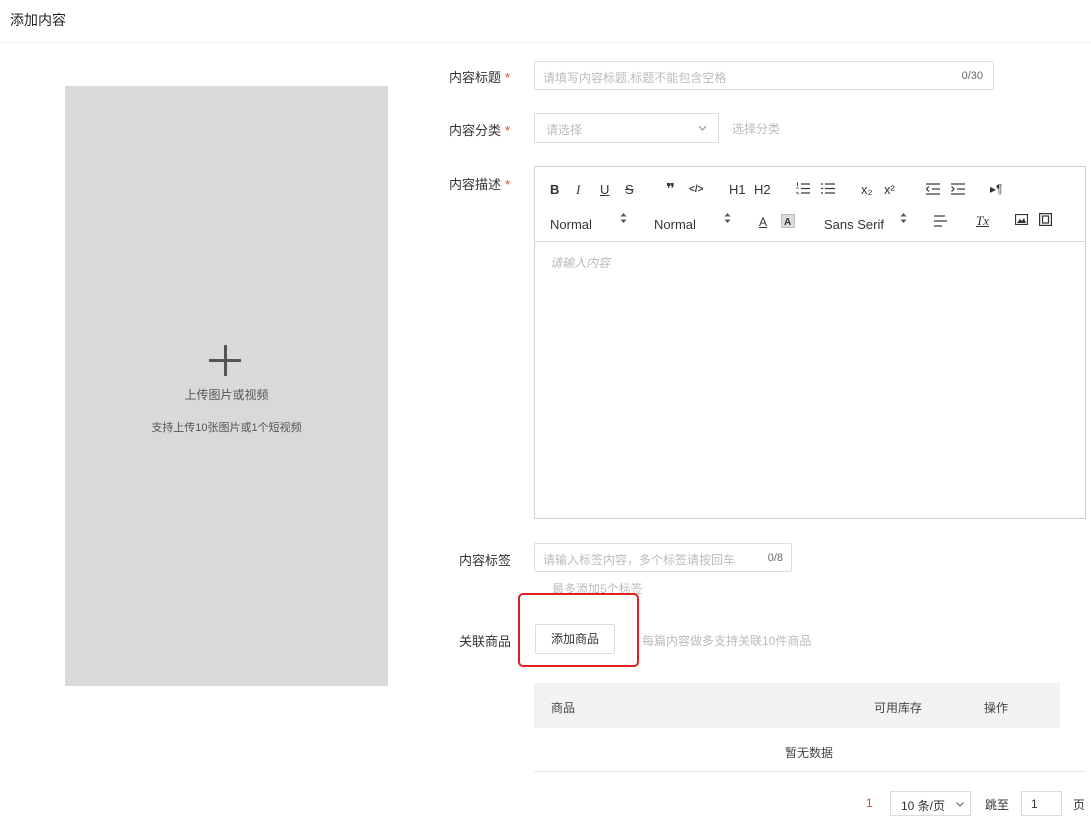  Describe the element at coordinates (810, 241) in the screenshot. I see `toolbar-divider` at that location.